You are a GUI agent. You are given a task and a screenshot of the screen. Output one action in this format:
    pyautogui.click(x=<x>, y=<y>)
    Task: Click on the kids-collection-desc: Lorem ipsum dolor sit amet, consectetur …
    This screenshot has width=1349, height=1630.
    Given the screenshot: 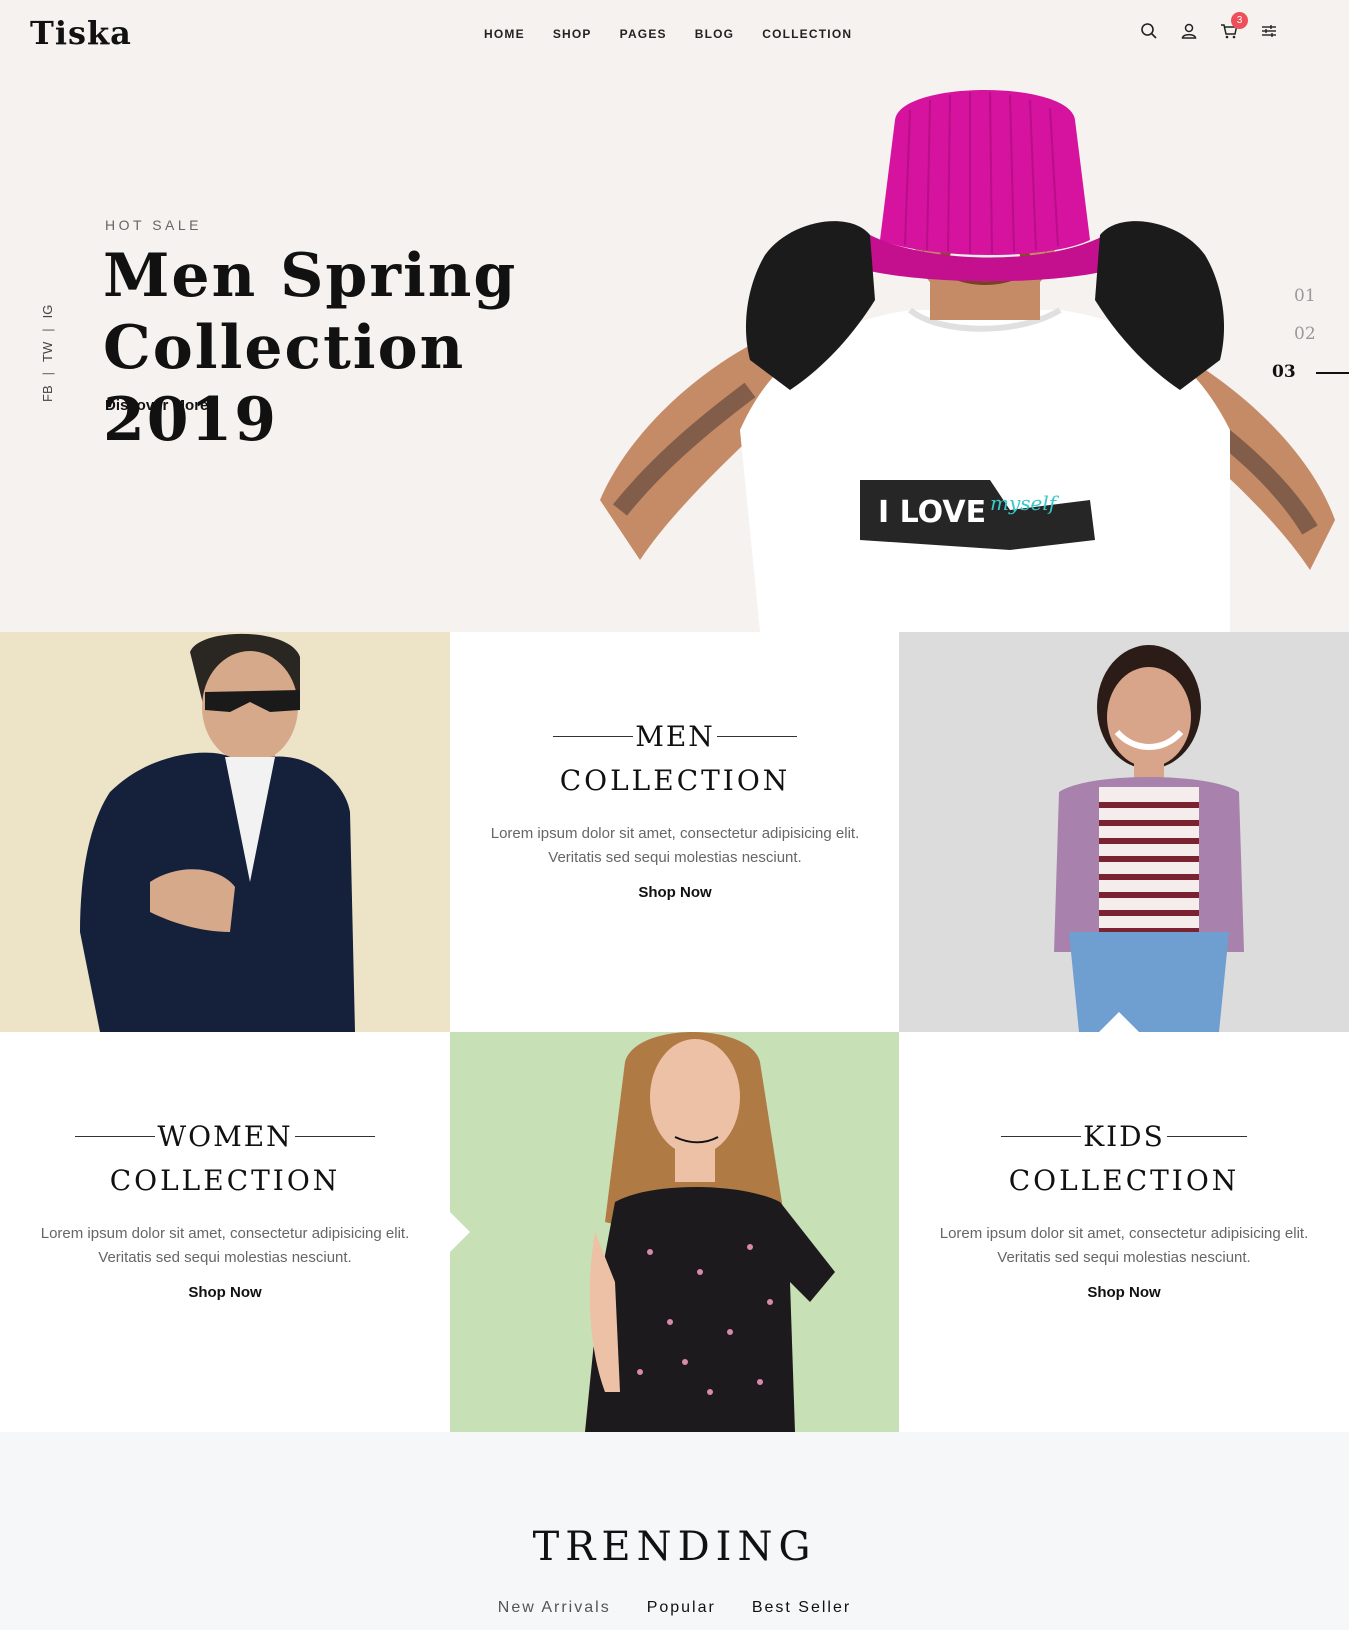 What is the action you would take?
    pyautogui.click(x=1124, y=1245)
    